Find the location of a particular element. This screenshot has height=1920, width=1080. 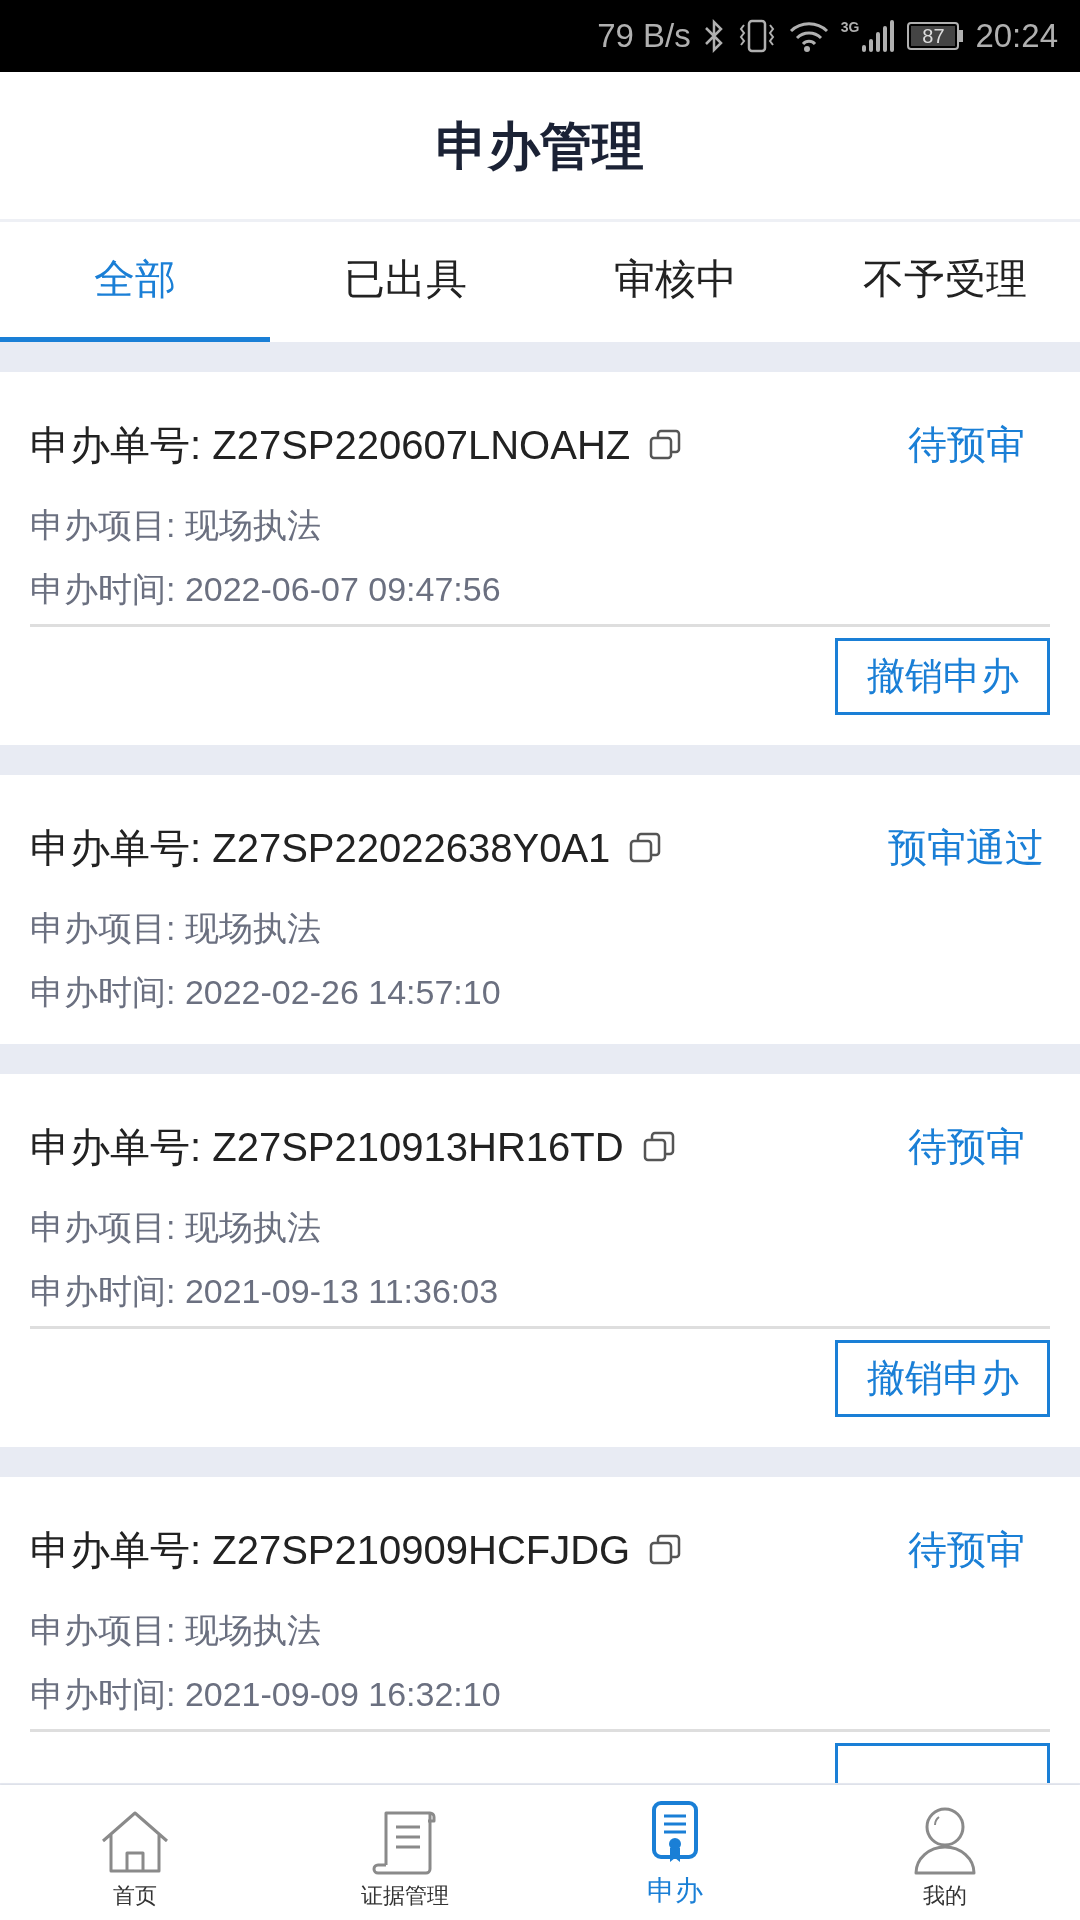

application-number: 申办单号: Z27SP210909HCFJDG is located at coordinates (330, 1550).